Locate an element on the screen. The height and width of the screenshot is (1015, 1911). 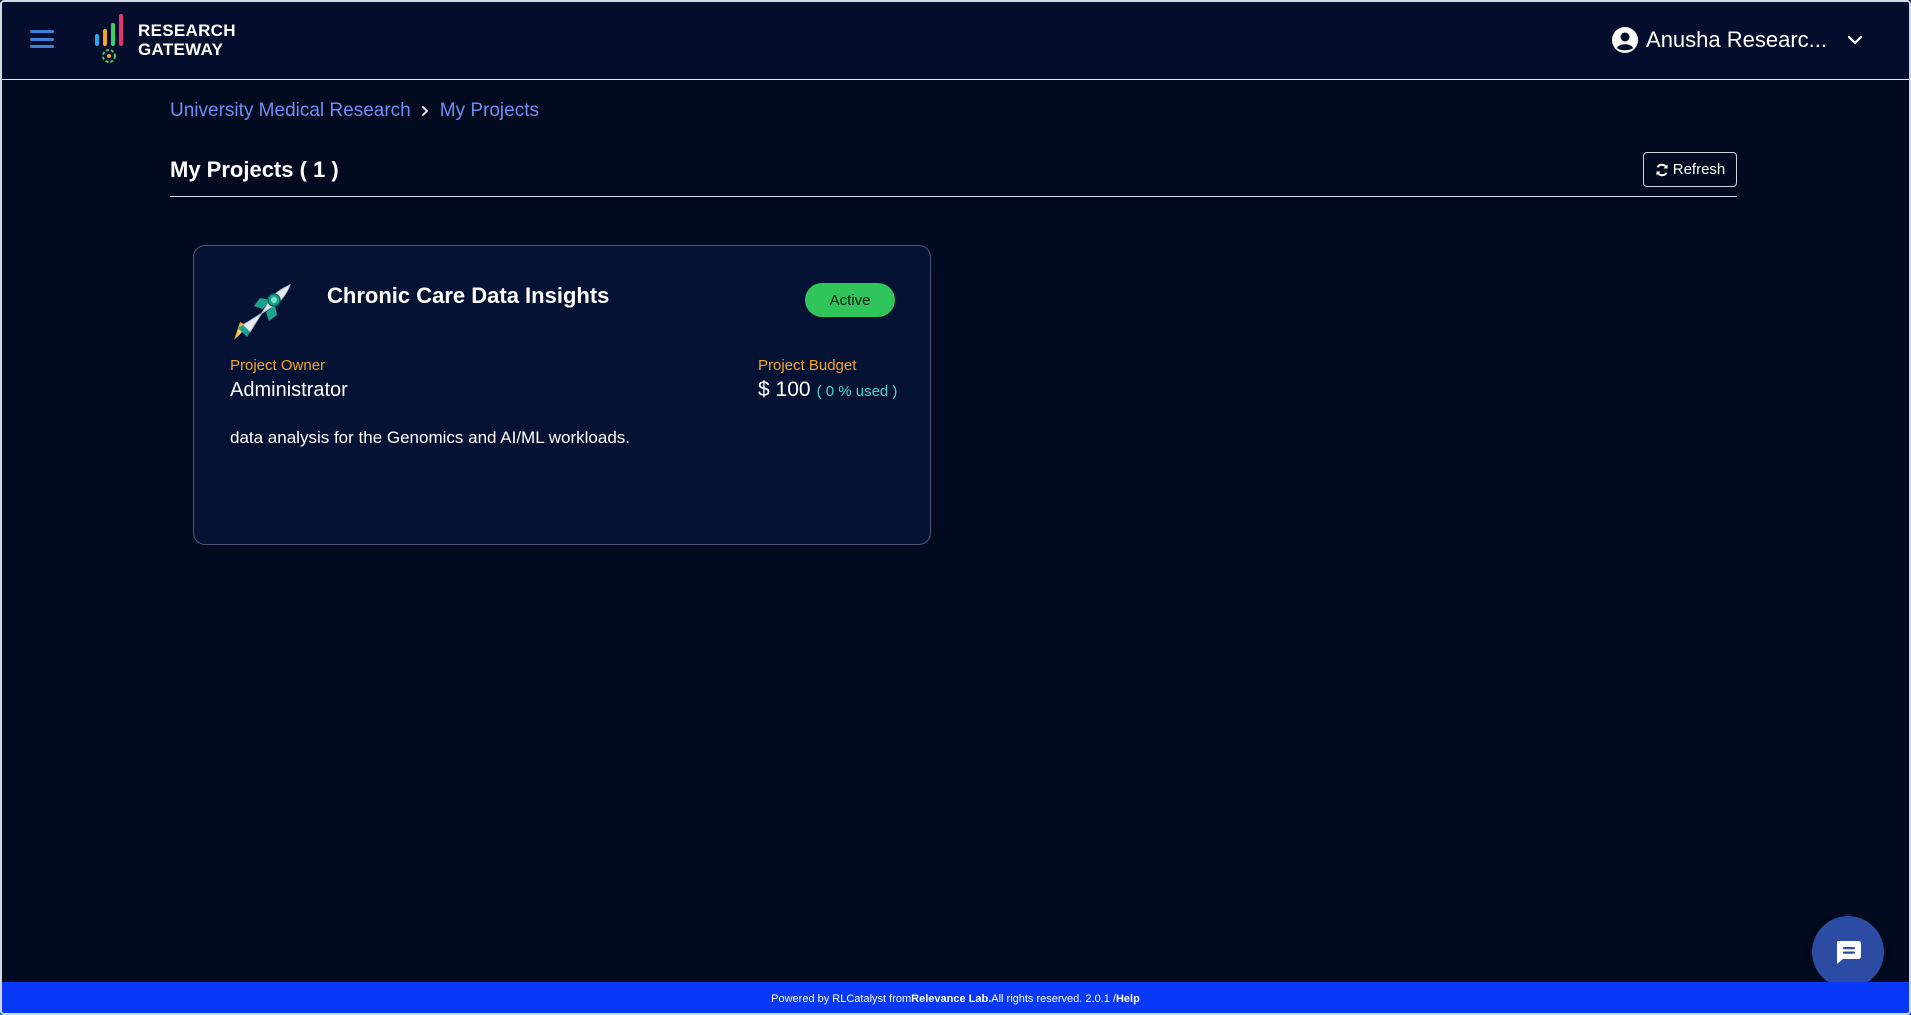
chat-button is located at coordinates (1848, 952).